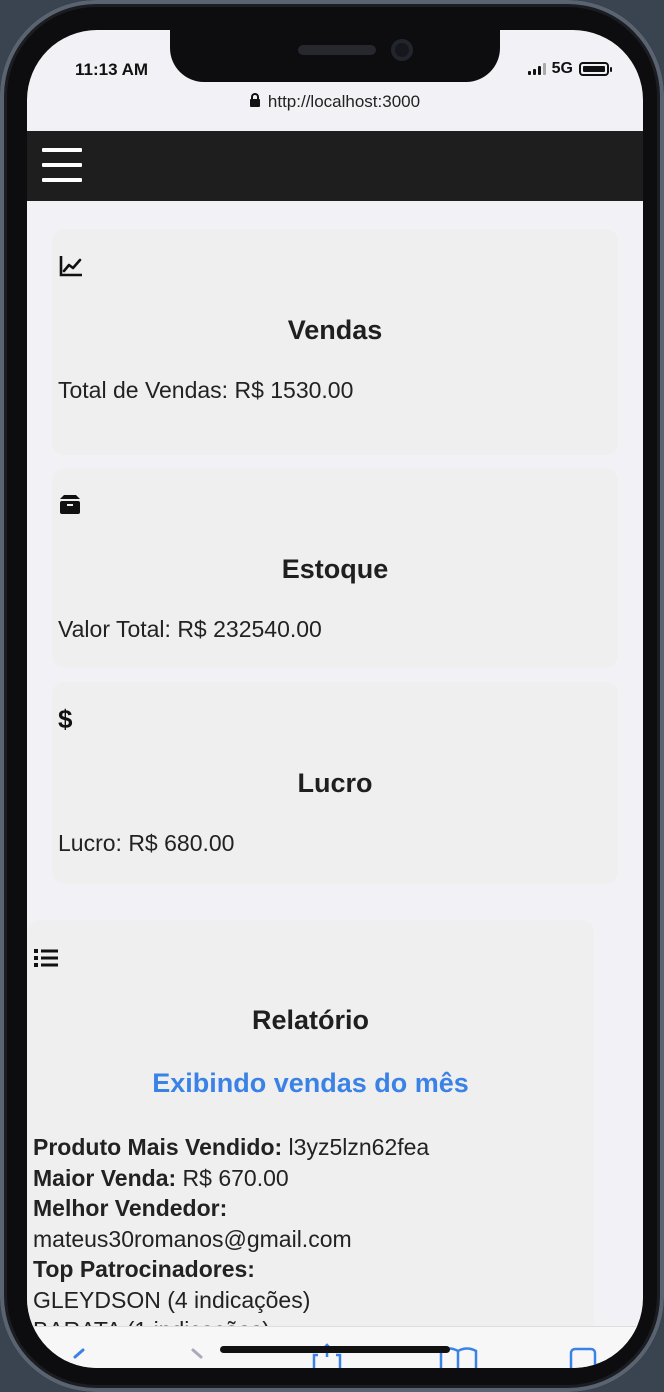 The height and width of the screenshot is (1392, 664). Describe the element at coordinates (344, 101) in the screenshot. I see `url-text: http://localhost:3000` at that location.